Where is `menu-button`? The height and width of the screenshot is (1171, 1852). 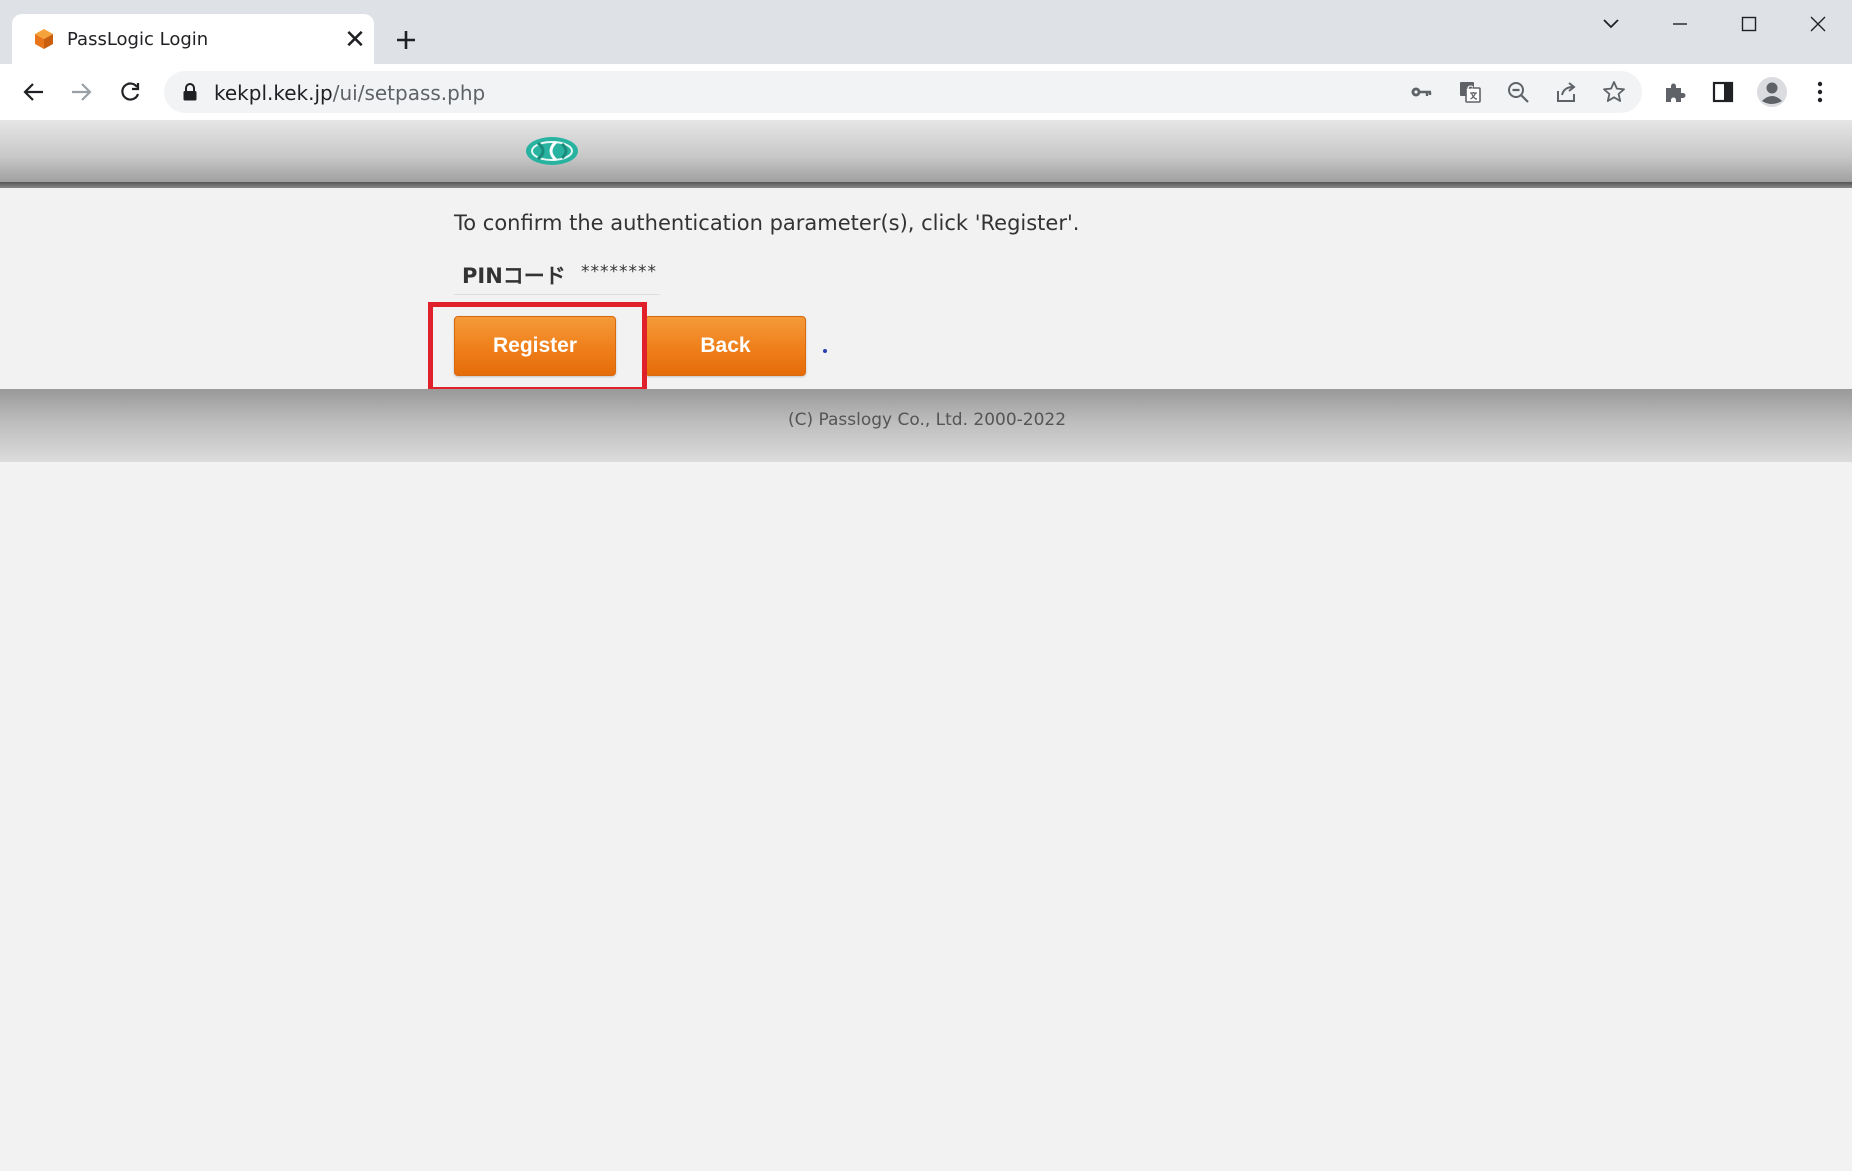 menu-button is located at coordinates (1820, 92).